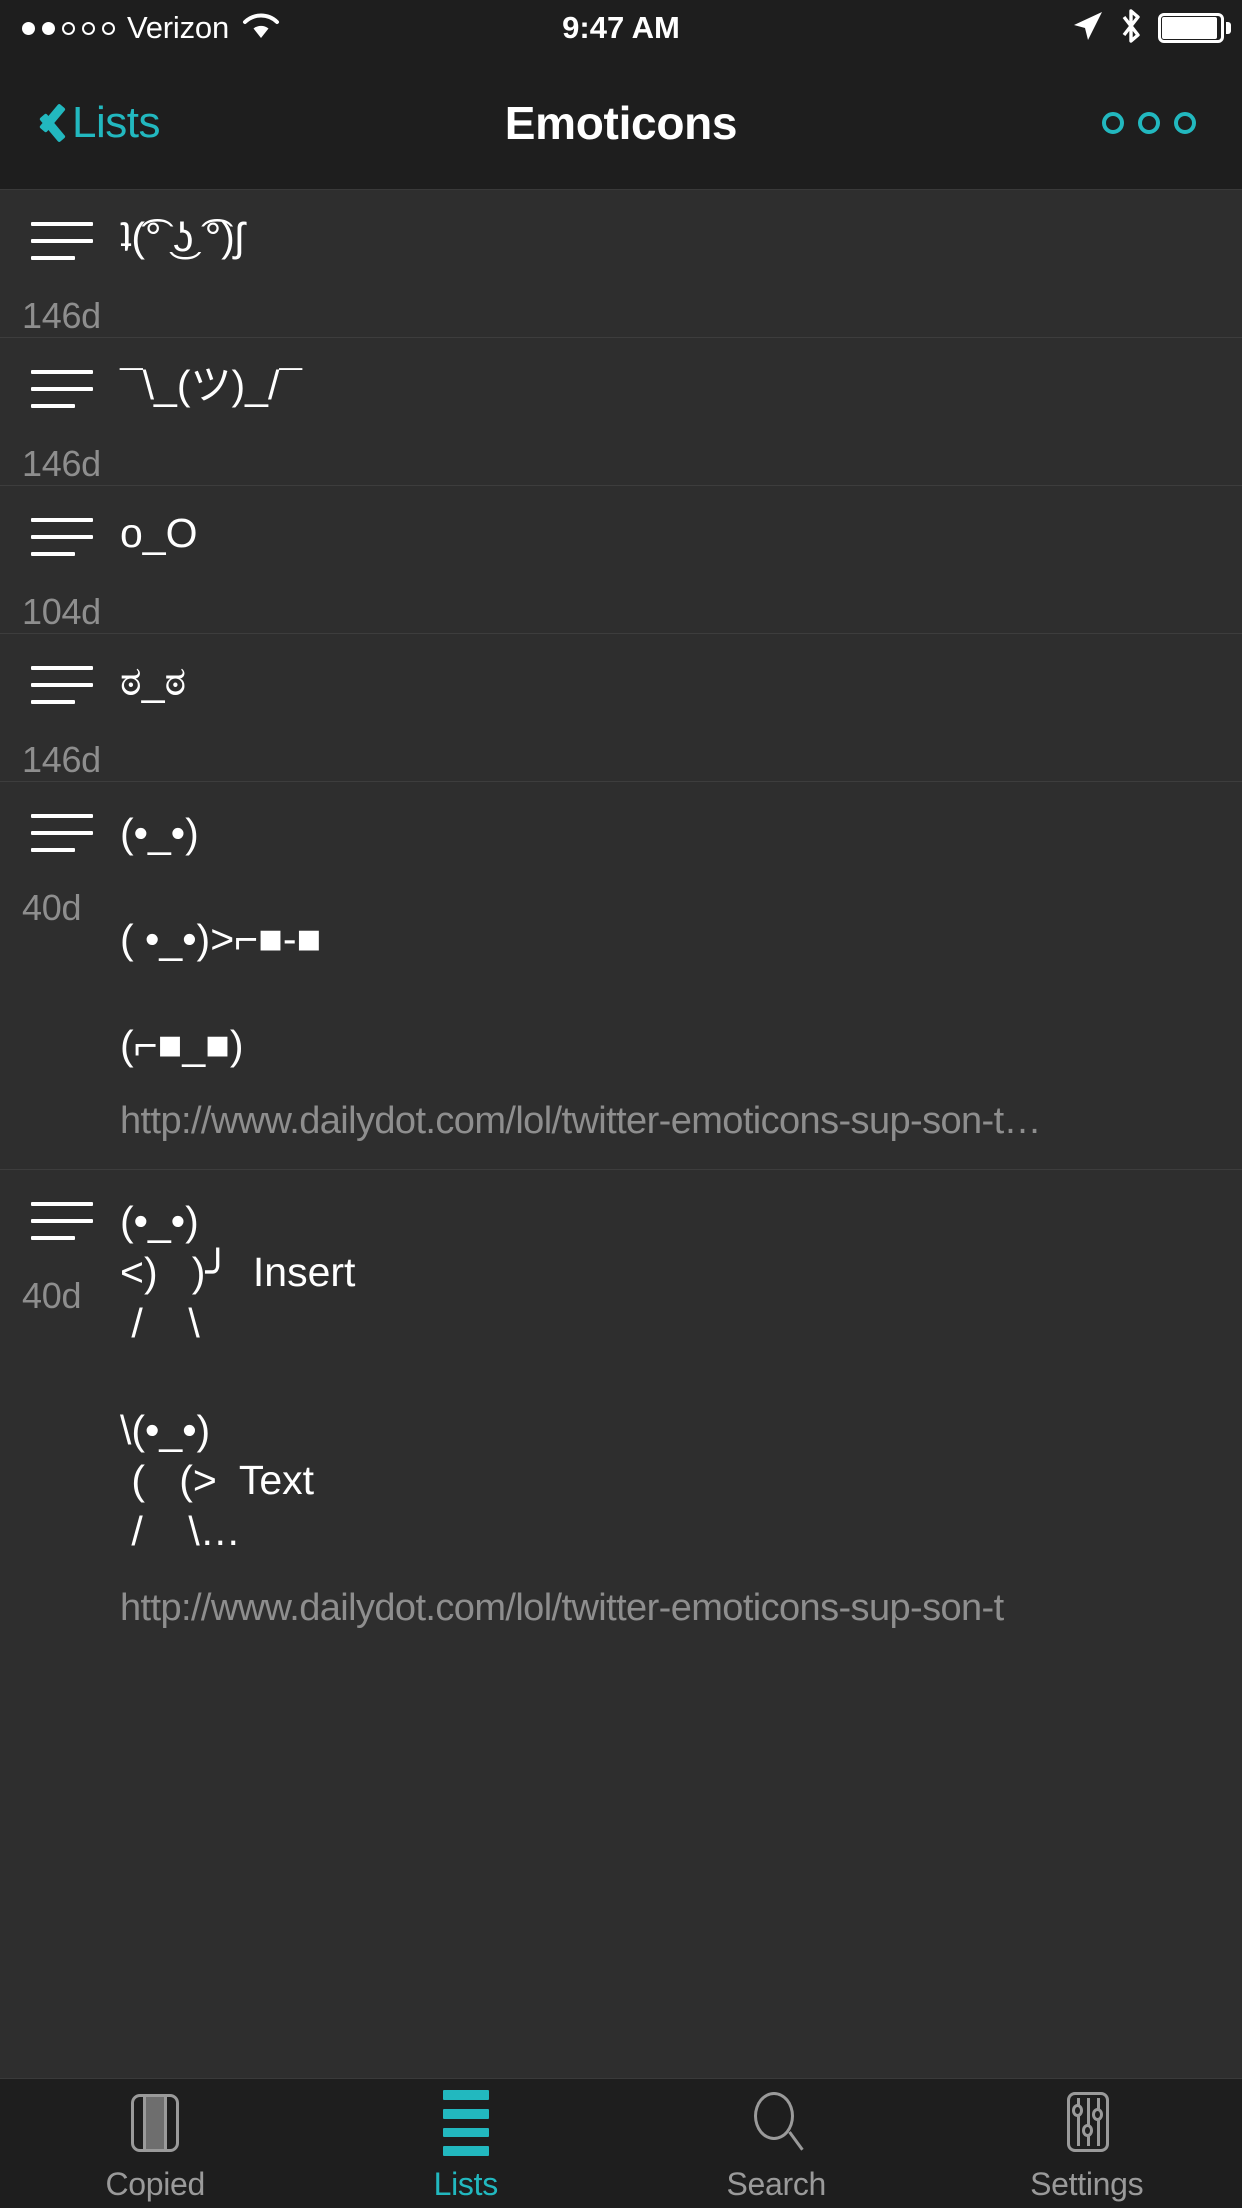 The width and height of the screenshot is (1242, 2208). What do you see at coordinates (466, 2123) in the screenshot?
I see `list-lines-icon` at bounding box center [466, 2123].